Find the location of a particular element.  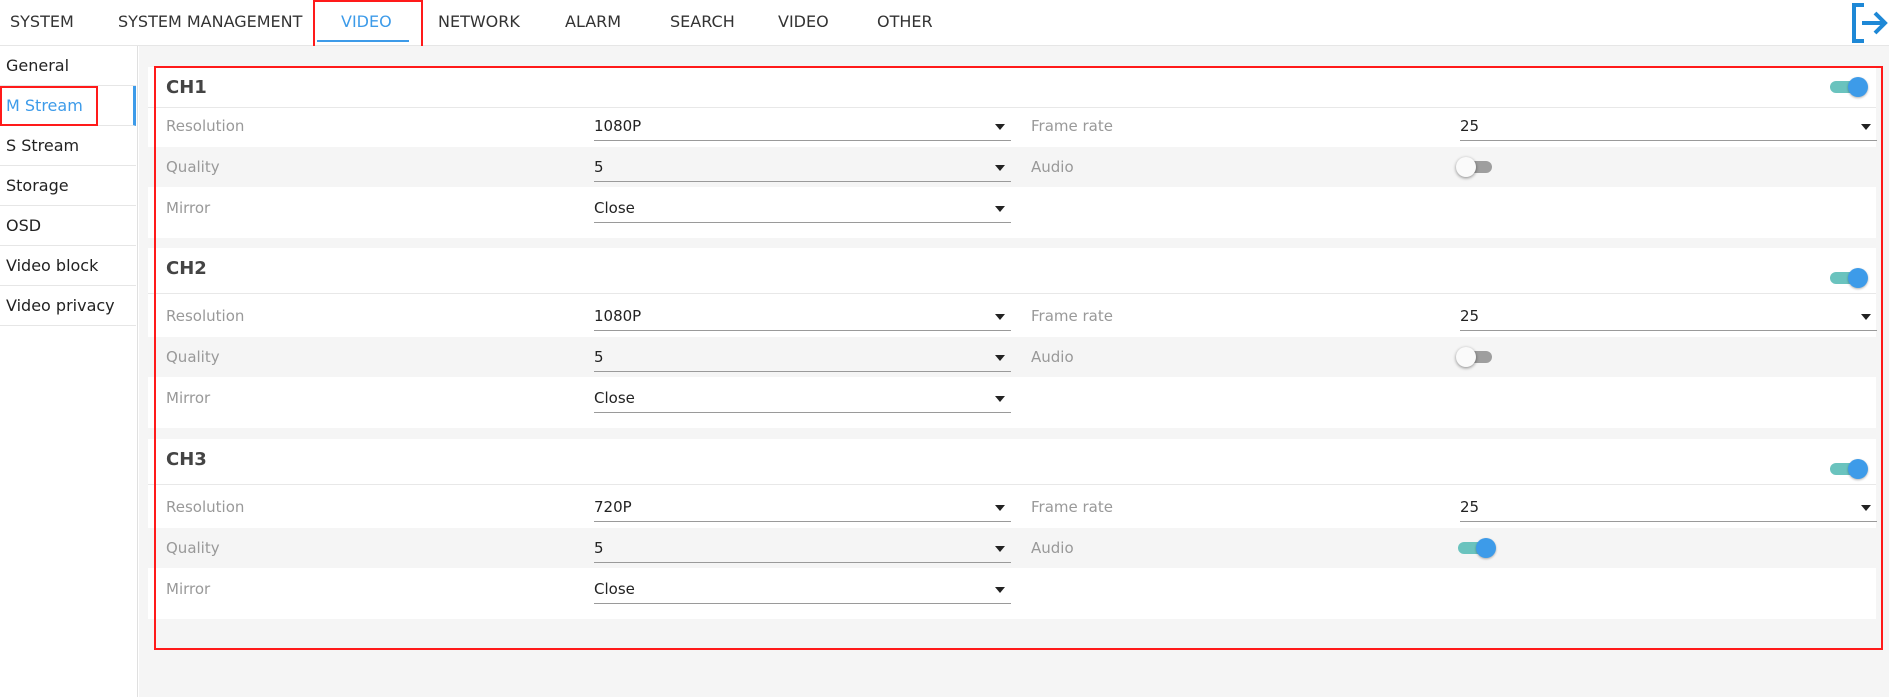

active-tab-indicator is located at coordinates (363, 41).